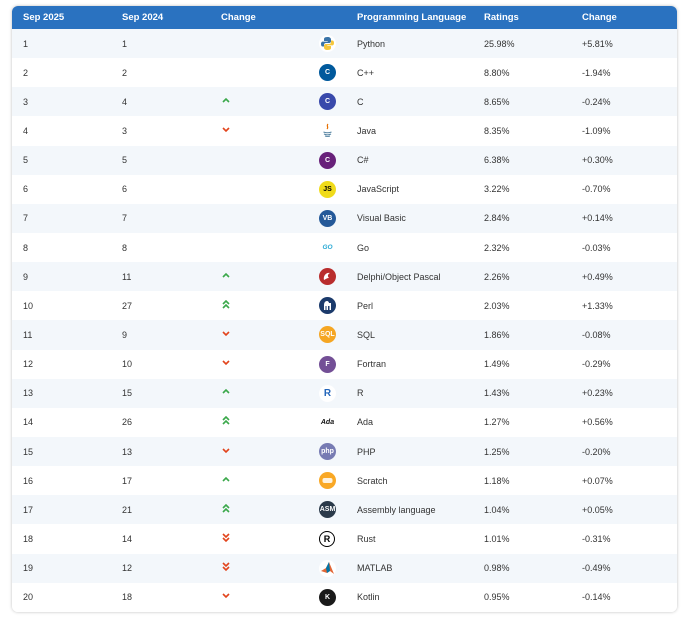  What do you see at coordinates (420, 72) in the screenshot?
I see `language-name: C++` at bounding box center [420, 72].